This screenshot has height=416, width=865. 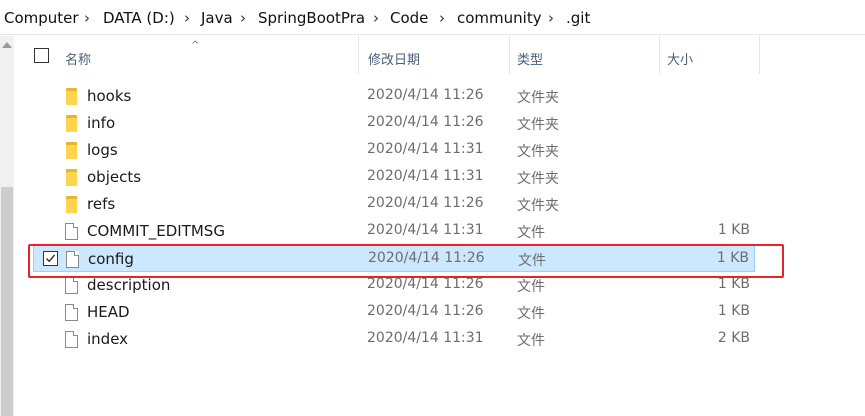 What do you see at coordinates (578, 18) in the screenshot?
I see `breadcrumb-item-git: .git` at bounding box center [578, 18].